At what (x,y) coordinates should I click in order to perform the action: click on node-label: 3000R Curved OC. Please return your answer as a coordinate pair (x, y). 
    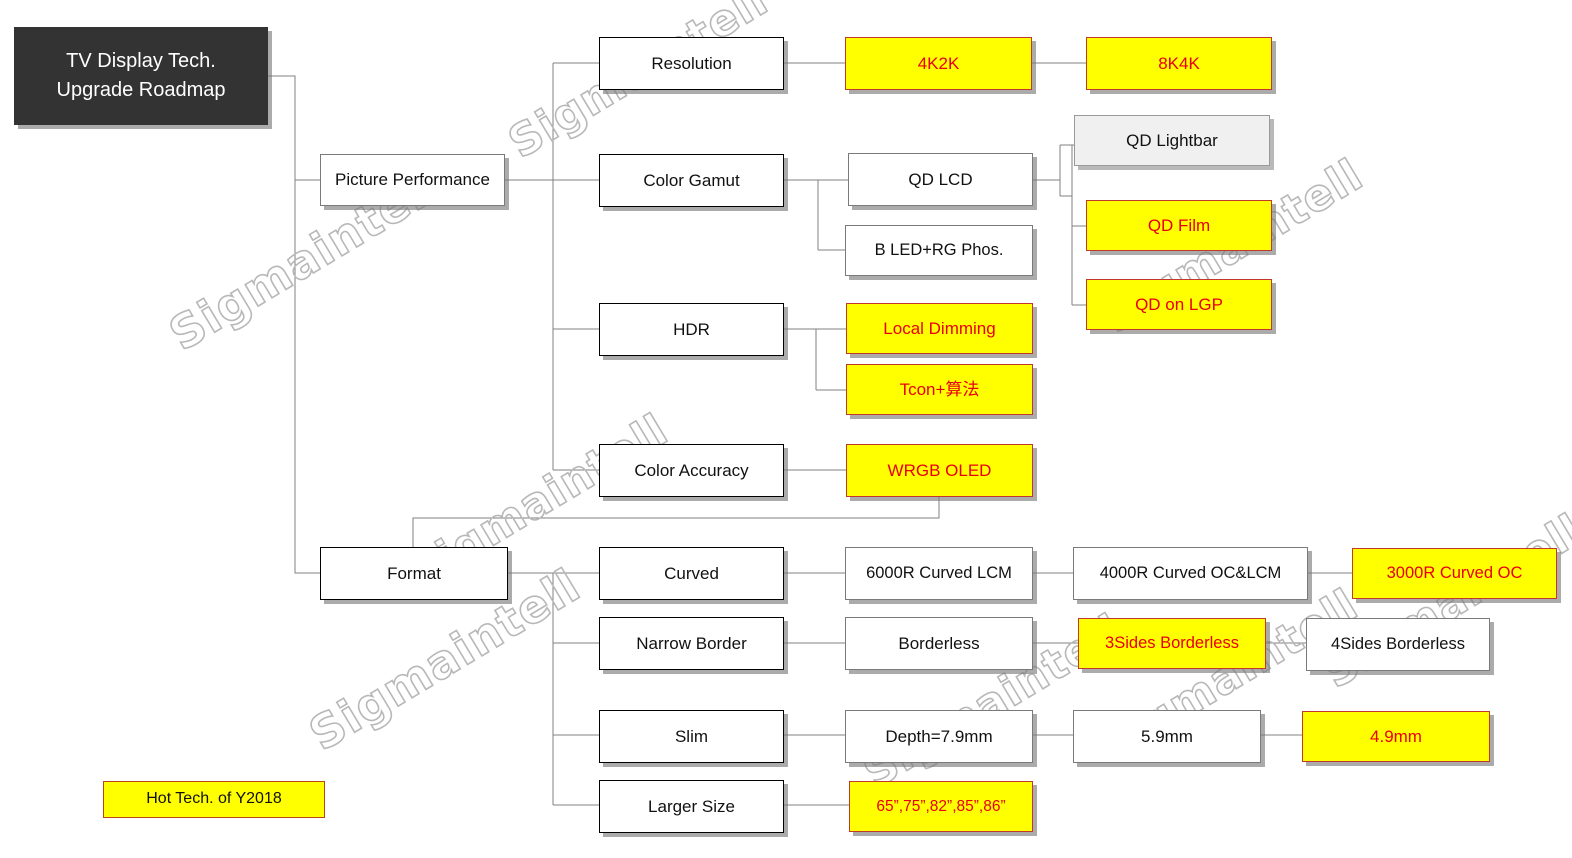
    Looking at the image, I should click on (1454, 573).